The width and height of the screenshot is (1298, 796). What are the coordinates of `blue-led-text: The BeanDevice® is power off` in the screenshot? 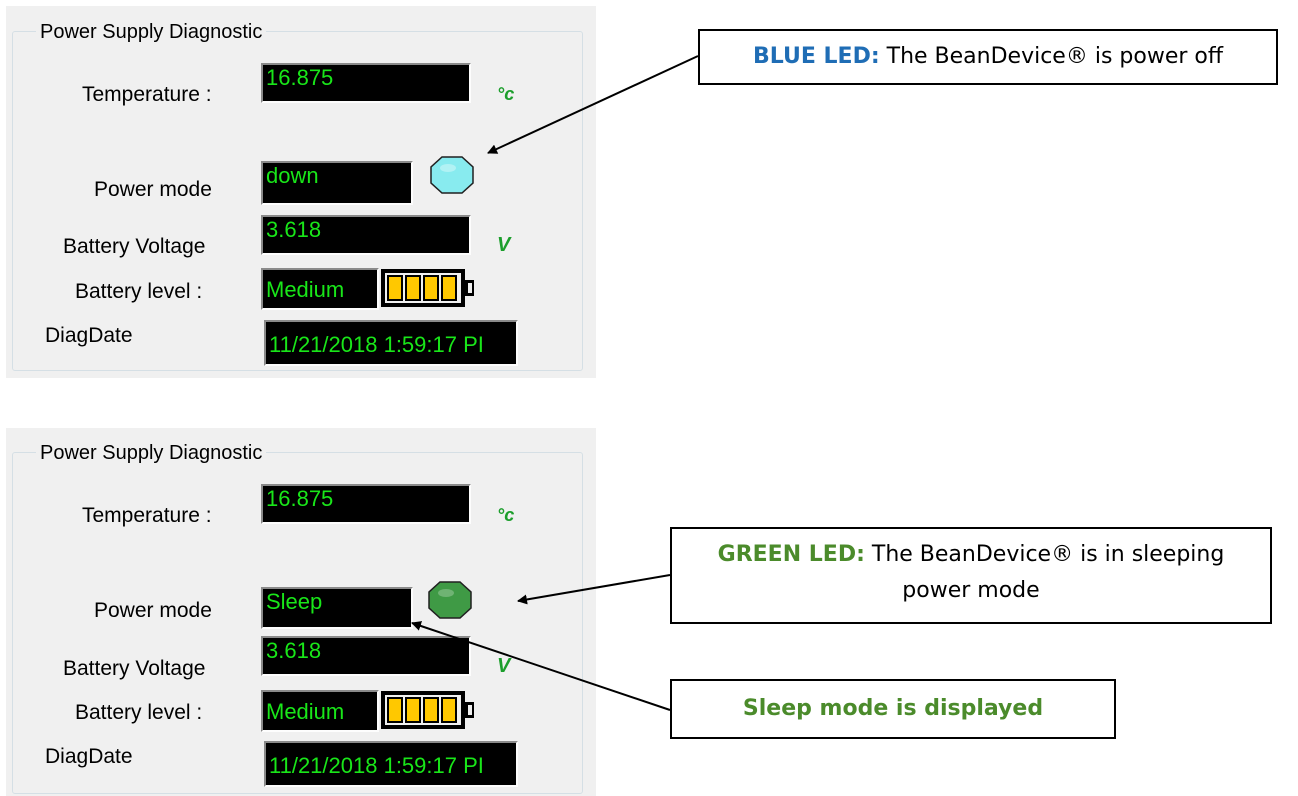 It's located at (1051, 56).